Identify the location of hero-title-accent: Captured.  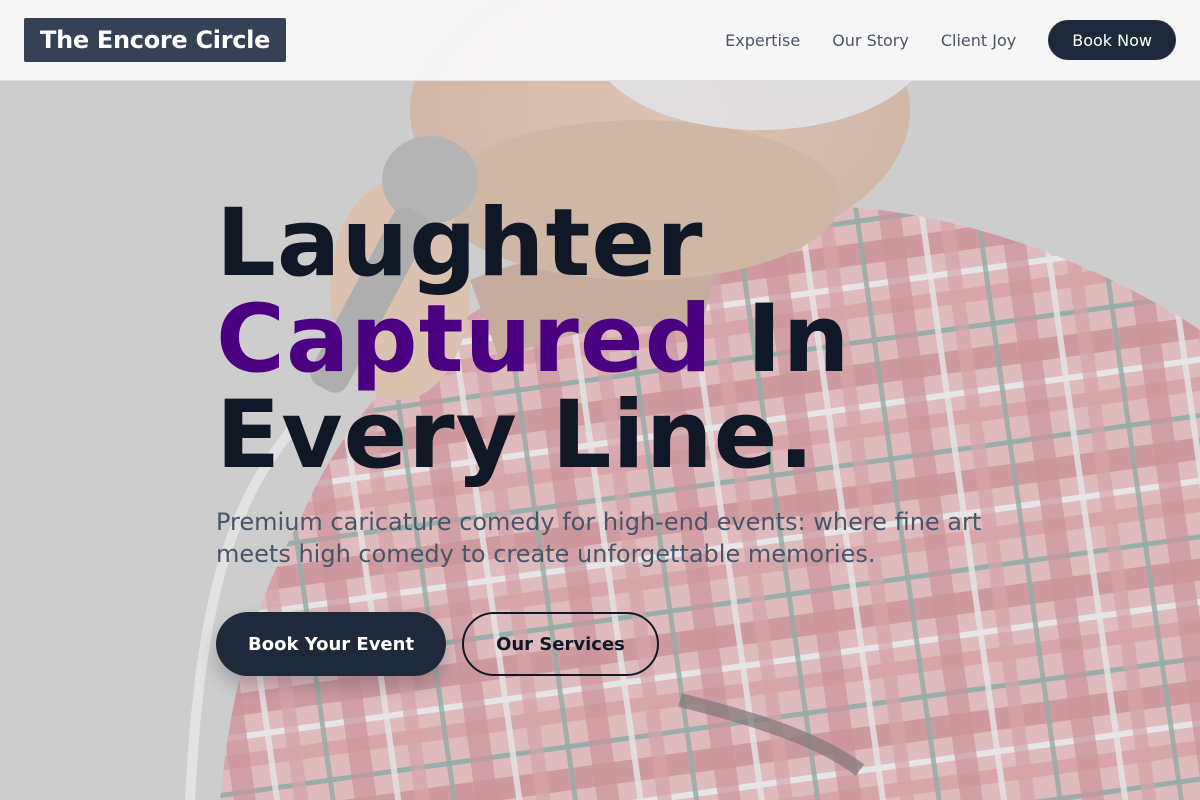
(464, 339).